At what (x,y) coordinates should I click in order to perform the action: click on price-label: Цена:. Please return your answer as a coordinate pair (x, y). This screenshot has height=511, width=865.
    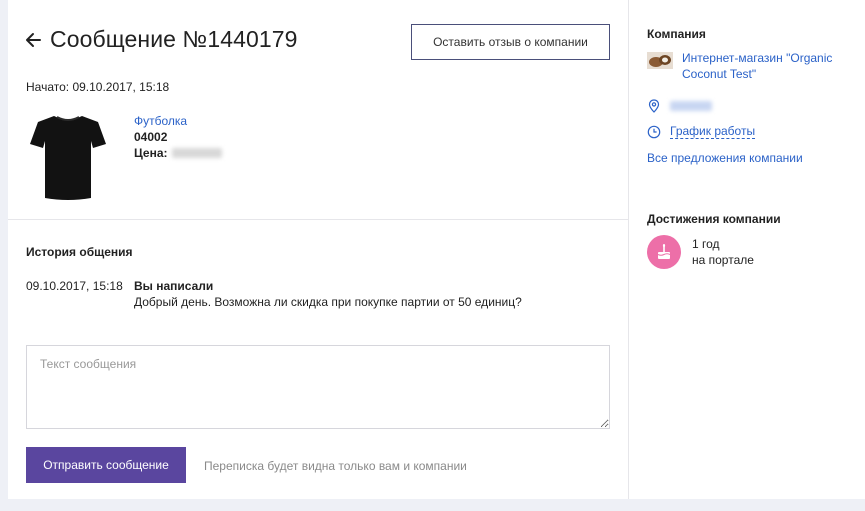
    Looking at the image, I should click on (151, 153).